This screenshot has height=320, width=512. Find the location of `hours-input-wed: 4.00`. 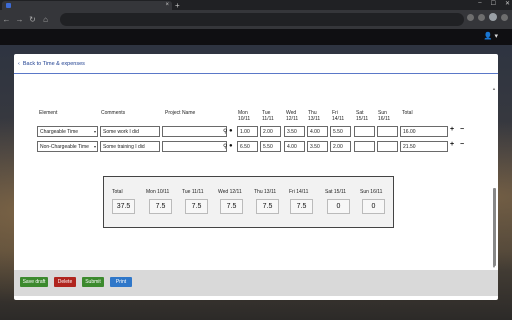

hours-input-wed: 4.00 is located at coordinates (294, 146).